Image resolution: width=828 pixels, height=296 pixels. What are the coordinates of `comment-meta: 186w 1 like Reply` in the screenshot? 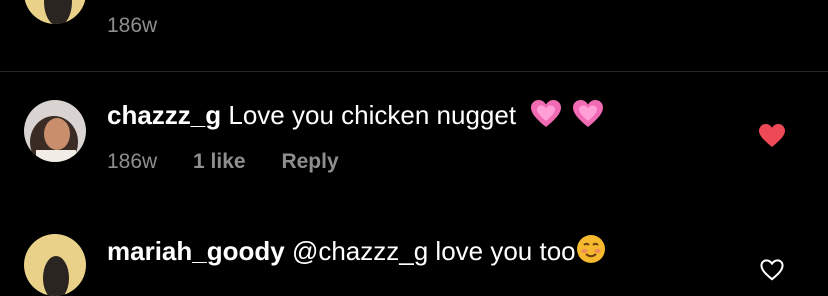 It's located at (223, 162).